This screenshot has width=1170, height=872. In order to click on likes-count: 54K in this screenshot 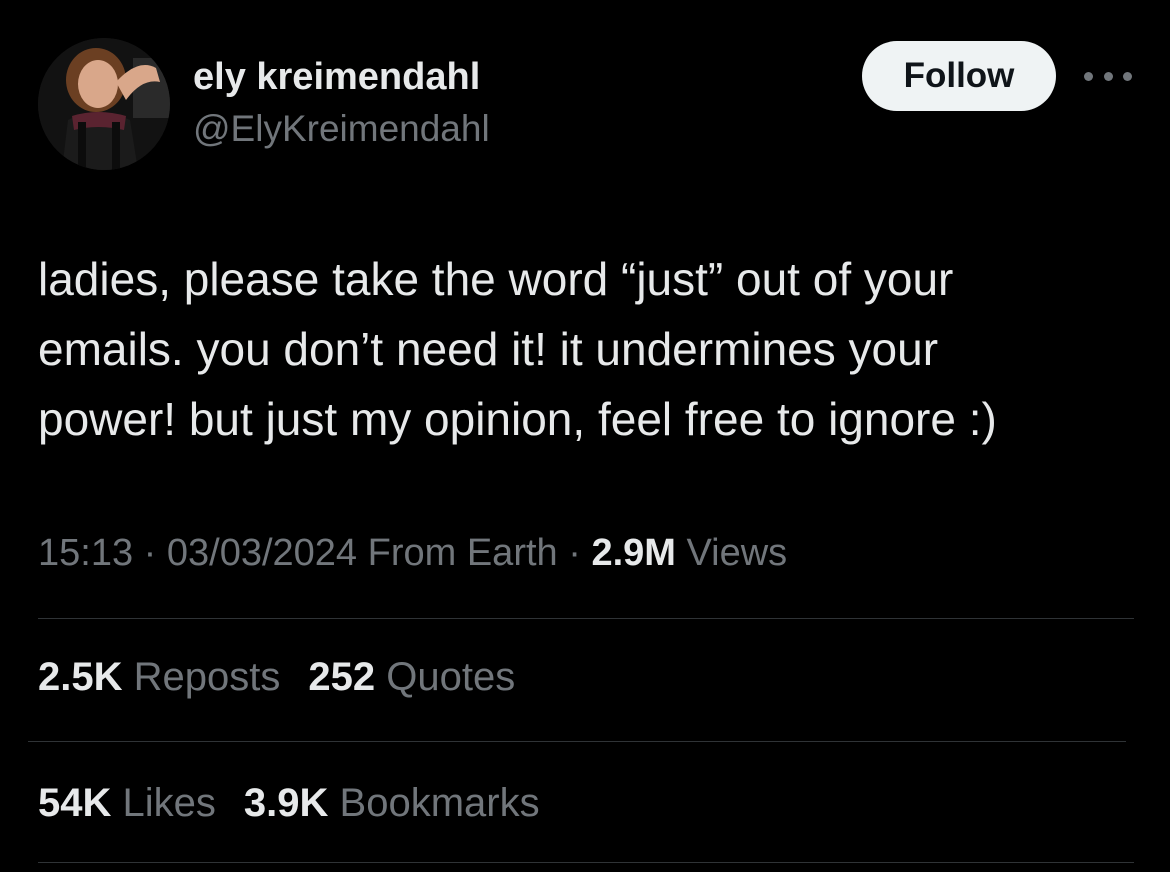, I will do `click(75, 803)`.